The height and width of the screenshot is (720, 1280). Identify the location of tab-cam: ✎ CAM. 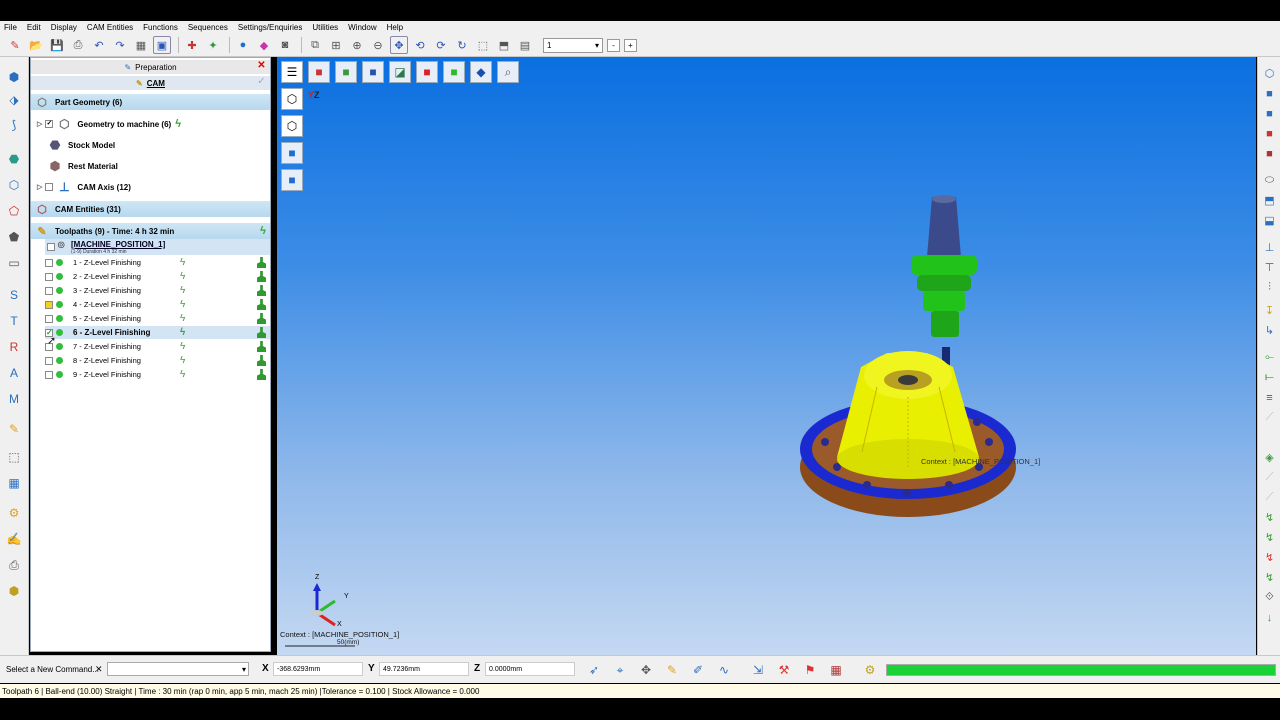
(150, 83).